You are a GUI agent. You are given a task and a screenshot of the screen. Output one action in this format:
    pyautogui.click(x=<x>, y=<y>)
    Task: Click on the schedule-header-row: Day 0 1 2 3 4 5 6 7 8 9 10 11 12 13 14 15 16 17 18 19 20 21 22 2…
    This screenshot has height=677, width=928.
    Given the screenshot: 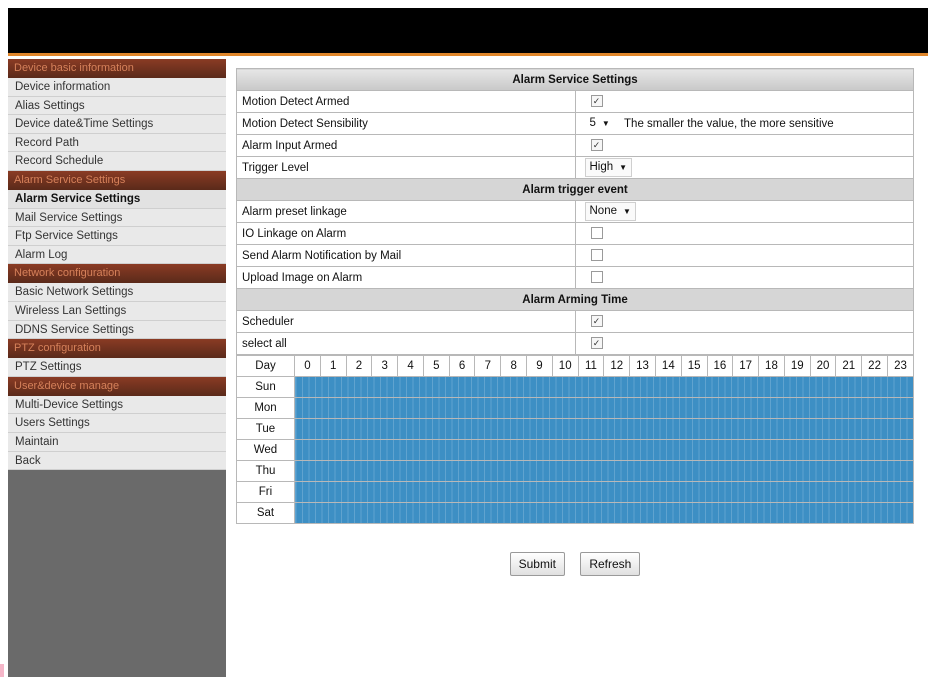 What is the action you would take?
    pyautogui.click(x=575, y=366)
    